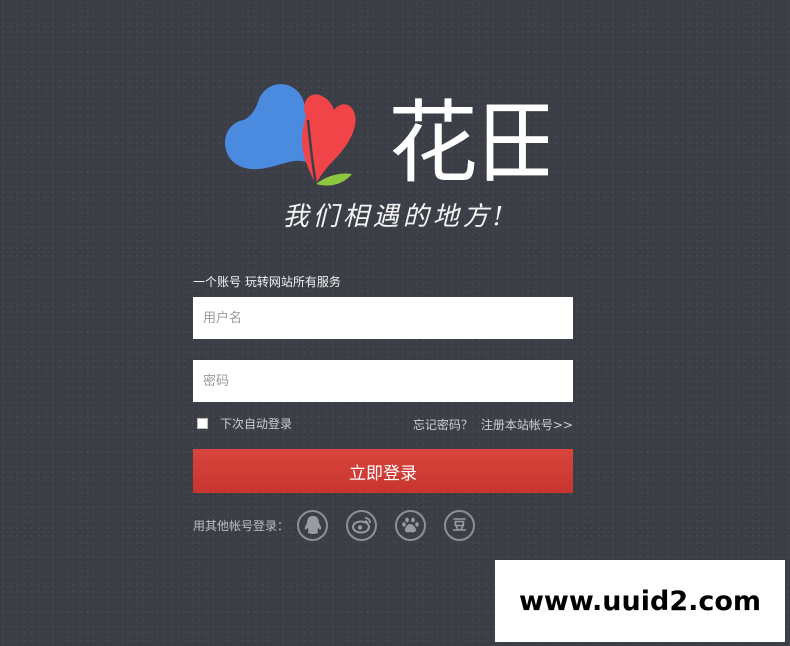 This screenshot has width=790, height=646. I want to click on remember-me: 下次自动登录, so click(244, 423).